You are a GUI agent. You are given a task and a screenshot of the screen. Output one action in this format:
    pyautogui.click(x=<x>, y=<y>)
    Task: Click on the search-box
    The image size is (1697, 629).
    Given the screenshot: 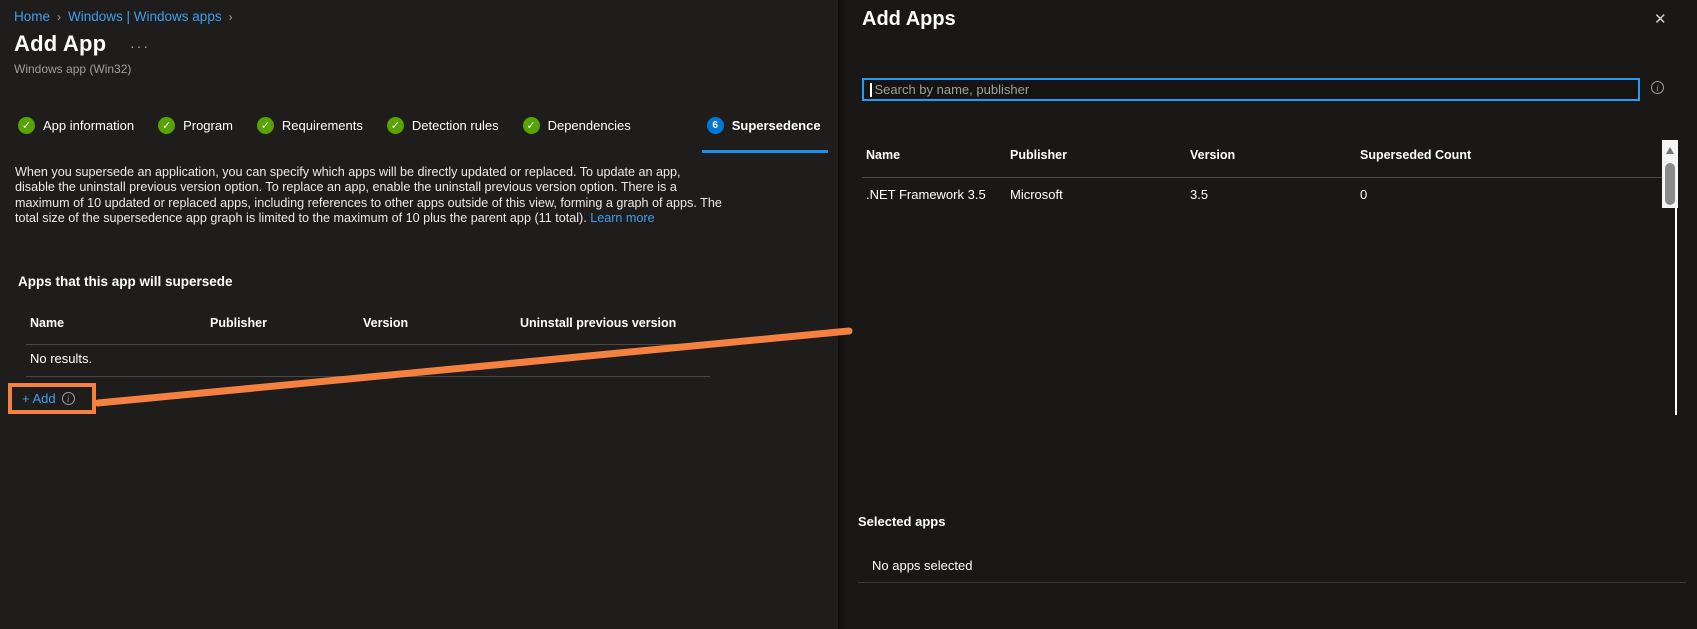 What is the action you would take?
    pyautogui.click(x=1251, y=89)
    